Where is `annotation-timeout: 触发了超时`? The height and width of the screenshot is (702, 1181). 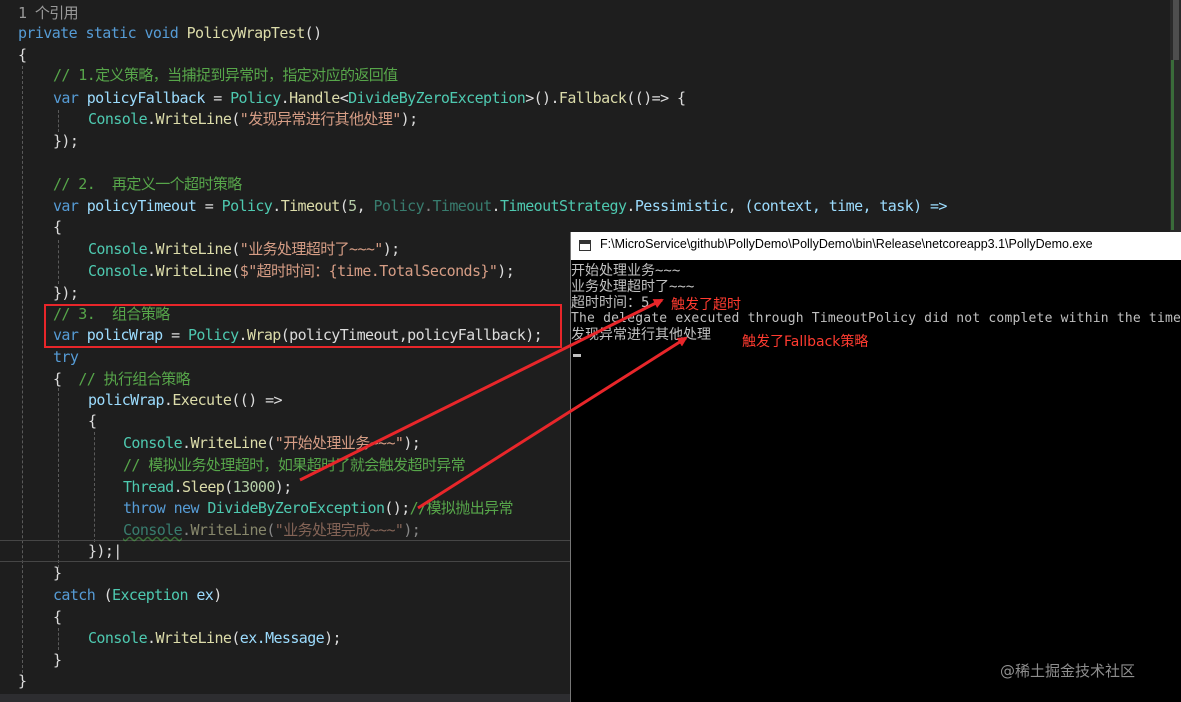
annotation-timeout: 触发了超时 is located at coordinates (706, 305).